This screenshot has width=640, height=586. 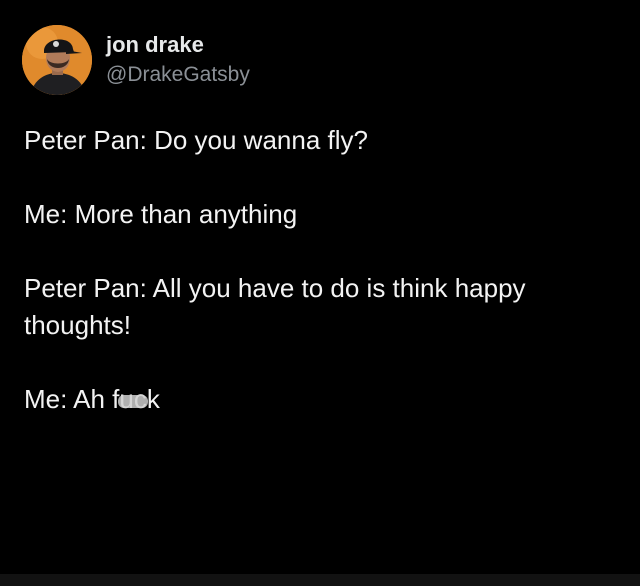 I want to click on post-paragraph: Peter Pan: Do you wanna fly?, so click(x=196, y=140).